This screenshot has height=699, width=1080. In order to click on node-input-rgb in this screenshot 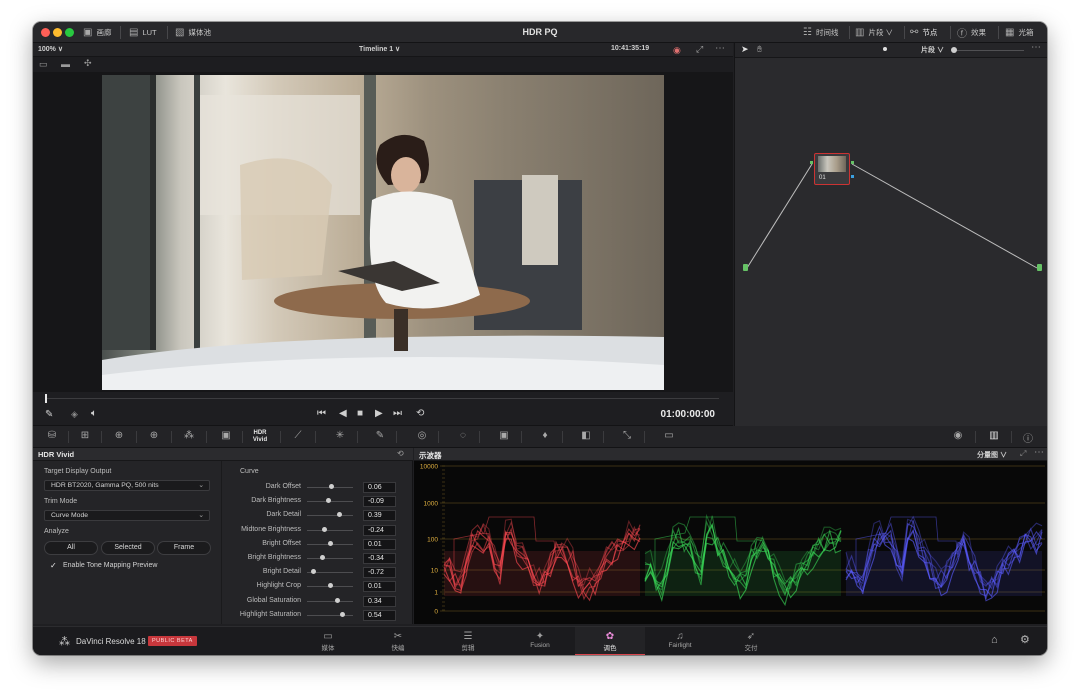, I will do `click(811, 162)`.